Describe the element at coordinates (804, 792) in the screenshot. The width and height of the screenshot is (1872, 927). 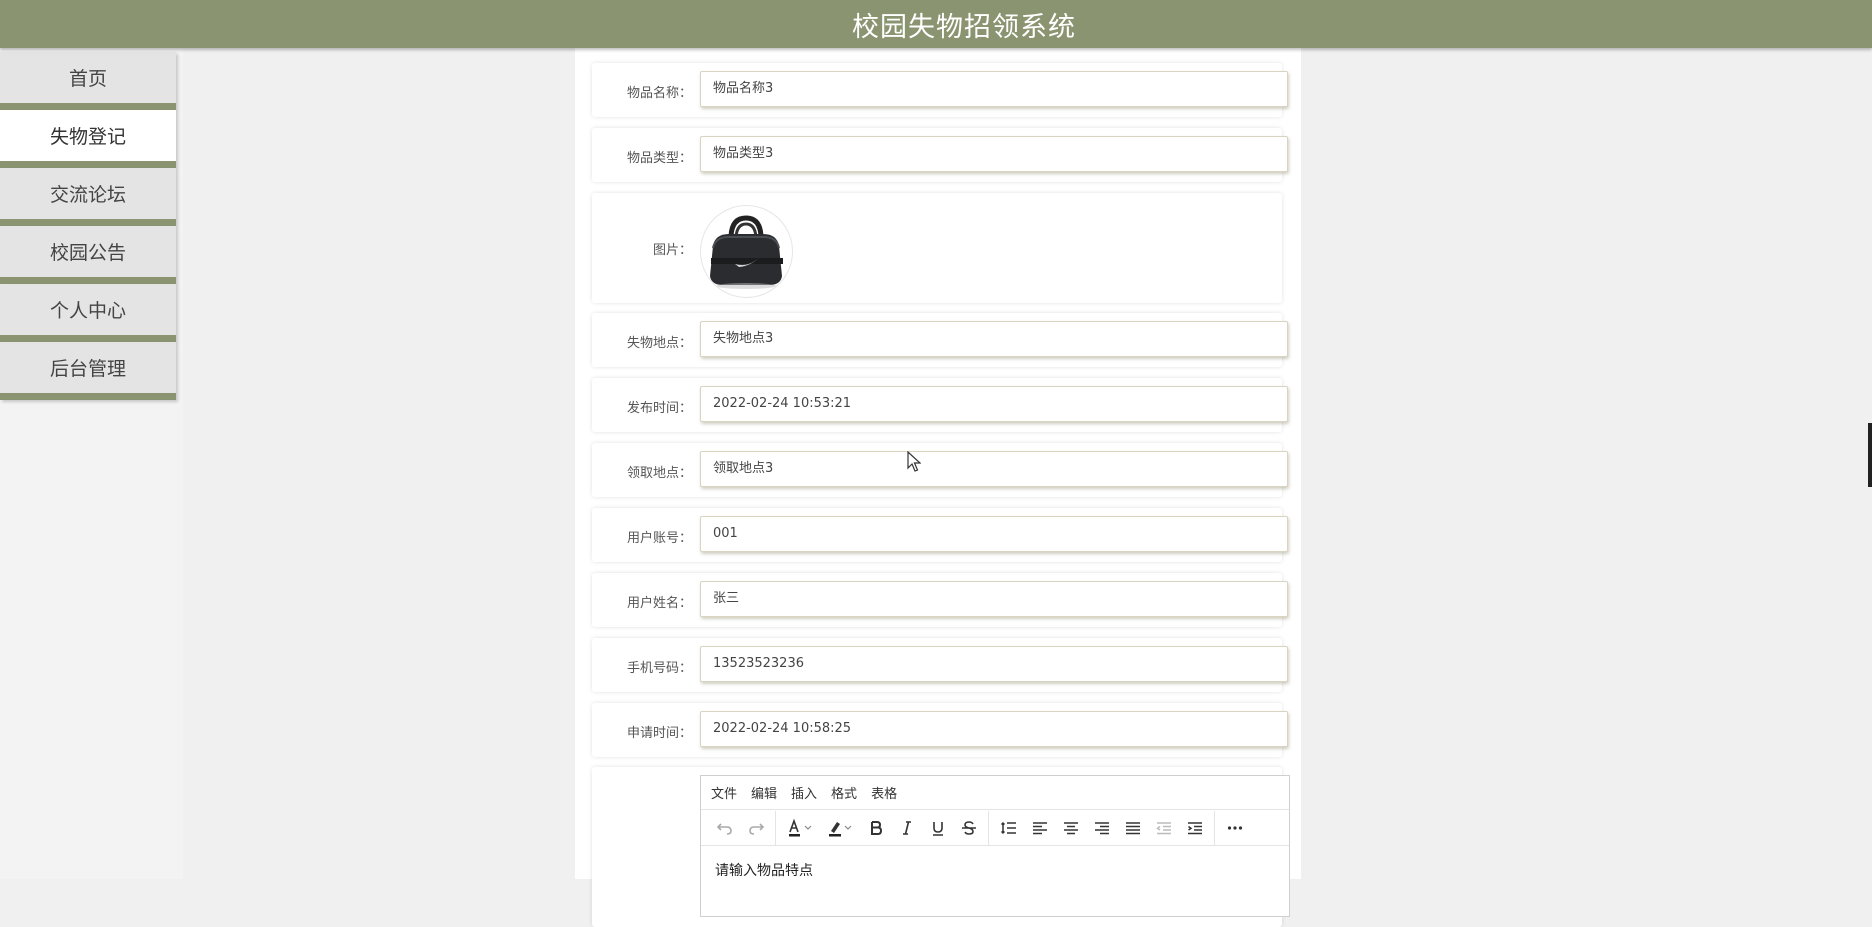
I see `menu-insert: 插入` at that location.